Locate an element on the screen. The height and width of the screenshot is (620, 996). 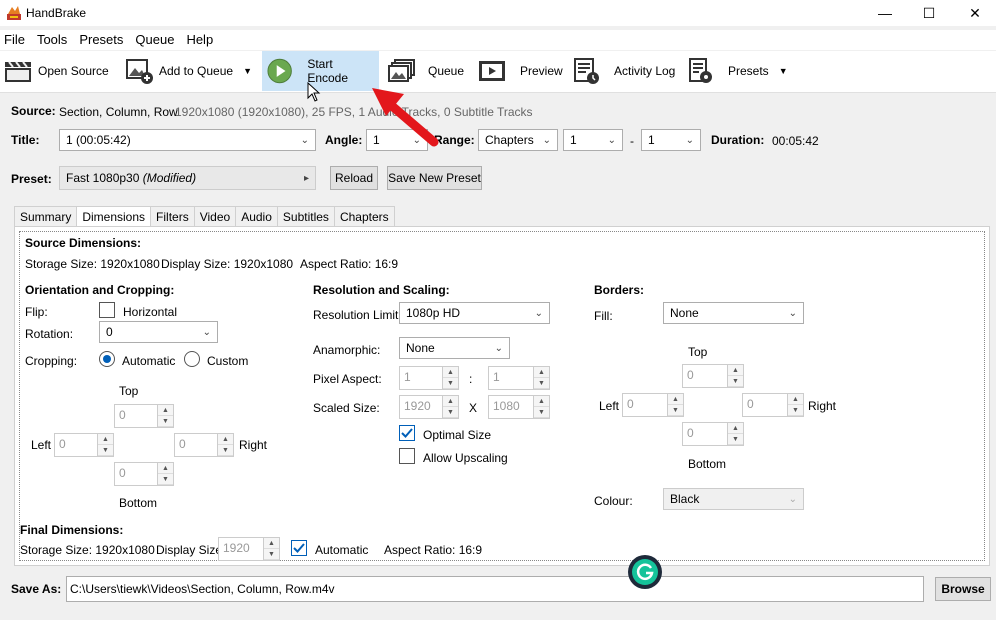
border-top-input: 0 ▲ ▼ is located at coordinates (713, 376).